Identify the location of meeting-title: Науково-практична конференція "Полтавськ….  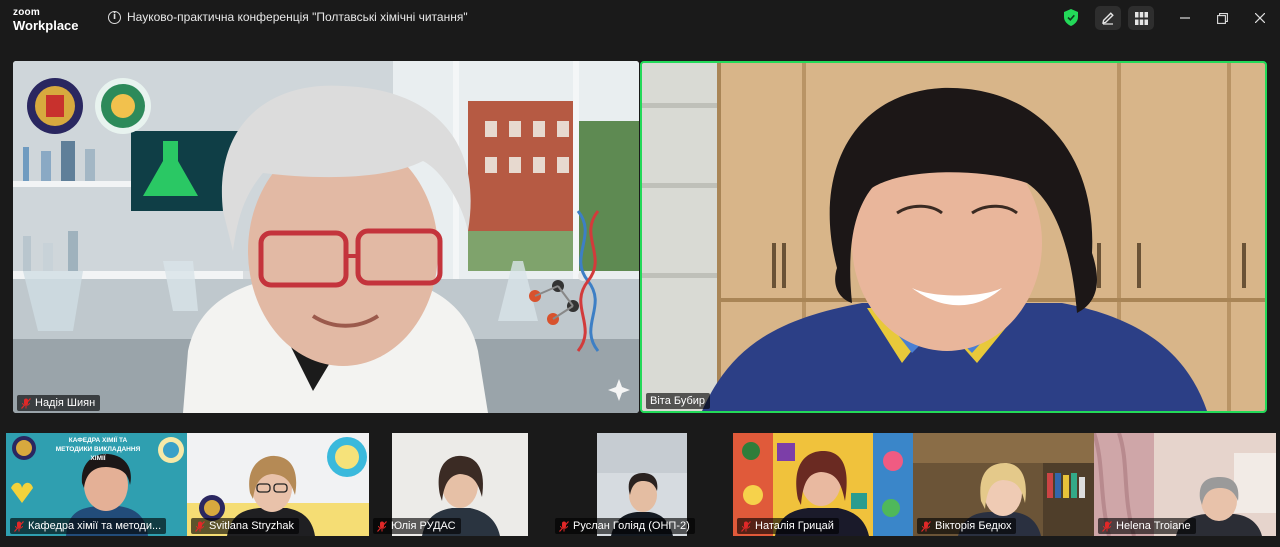
(297, 17).